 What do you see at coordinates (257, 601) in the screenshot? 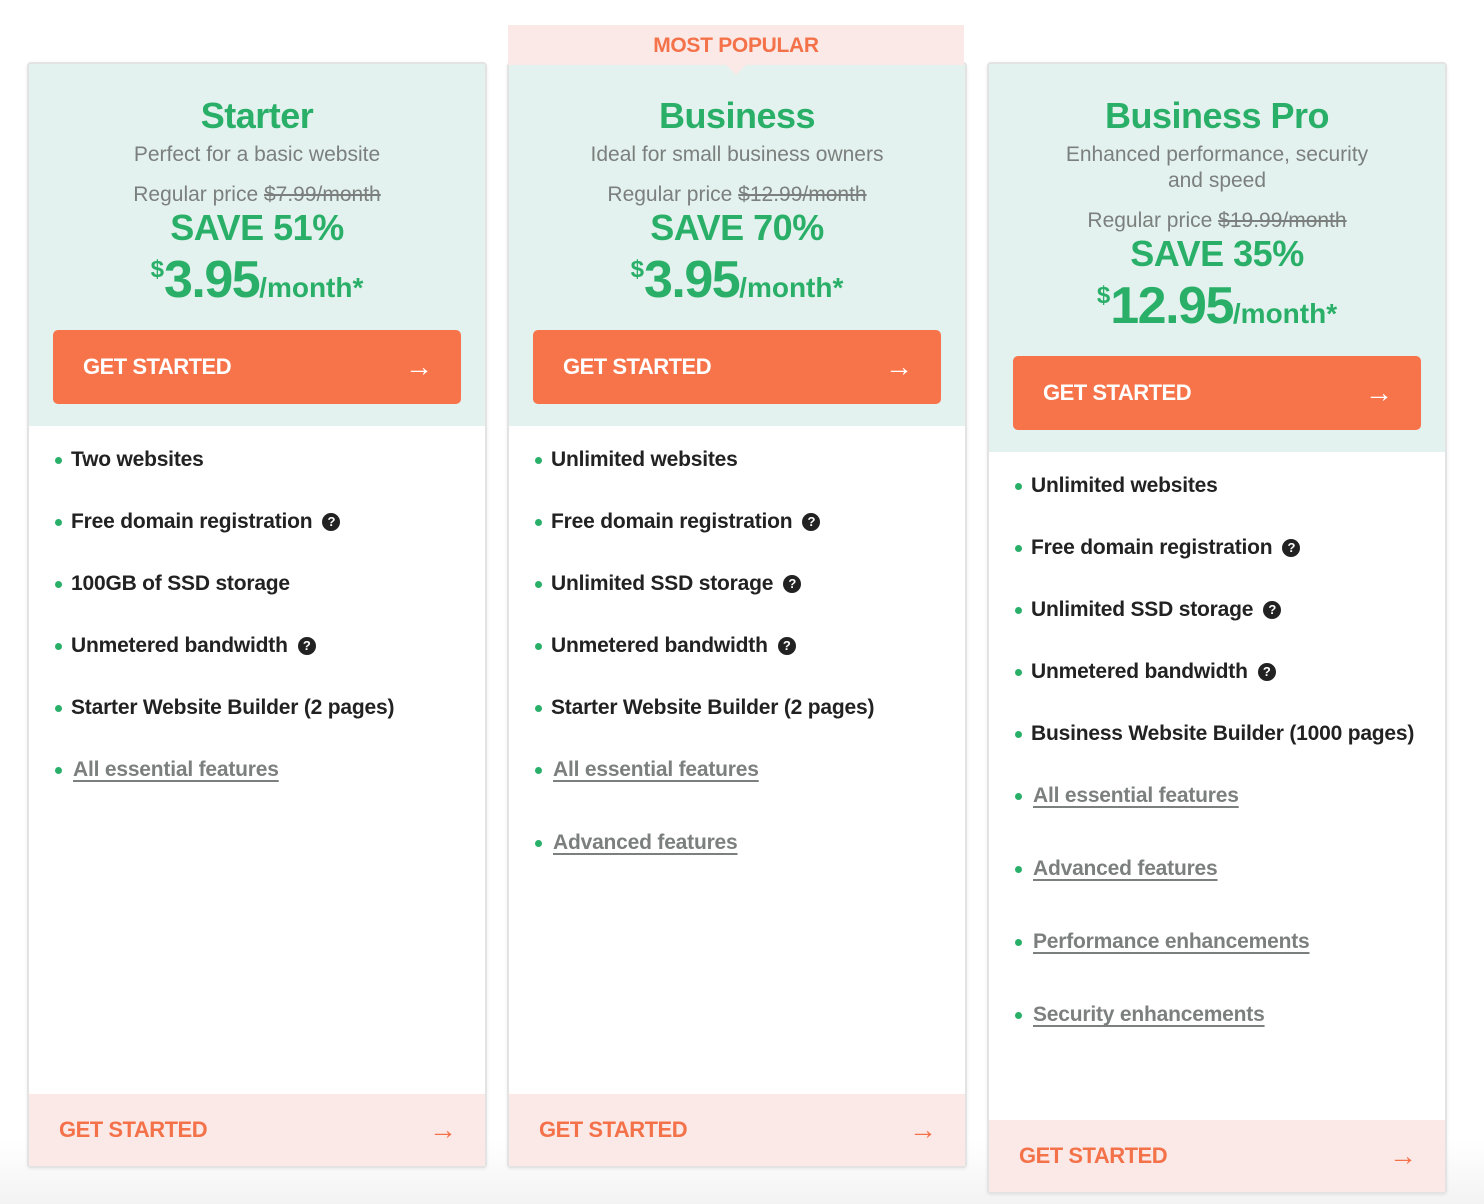
I see `feature-item: 100GB of SSD storage` at bounding box center [257, 601].